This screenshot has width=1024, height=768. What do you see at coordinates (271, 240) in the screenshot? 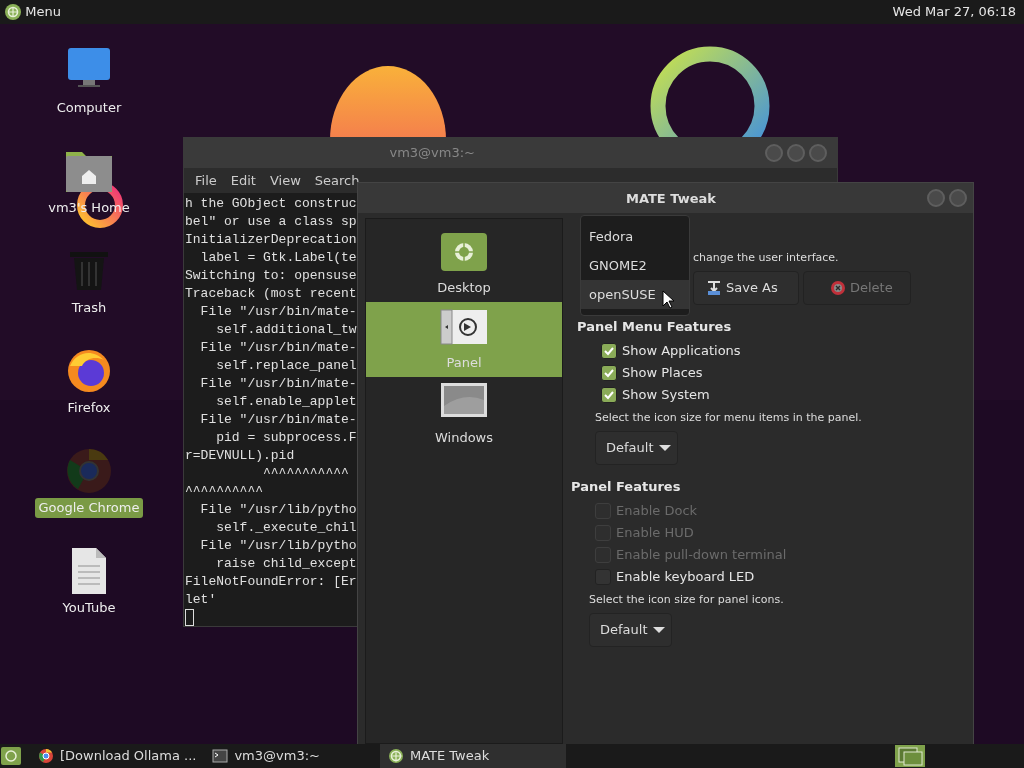
I see `terminal-line: InitializerDeprecation` at bounding box center [271, 240].